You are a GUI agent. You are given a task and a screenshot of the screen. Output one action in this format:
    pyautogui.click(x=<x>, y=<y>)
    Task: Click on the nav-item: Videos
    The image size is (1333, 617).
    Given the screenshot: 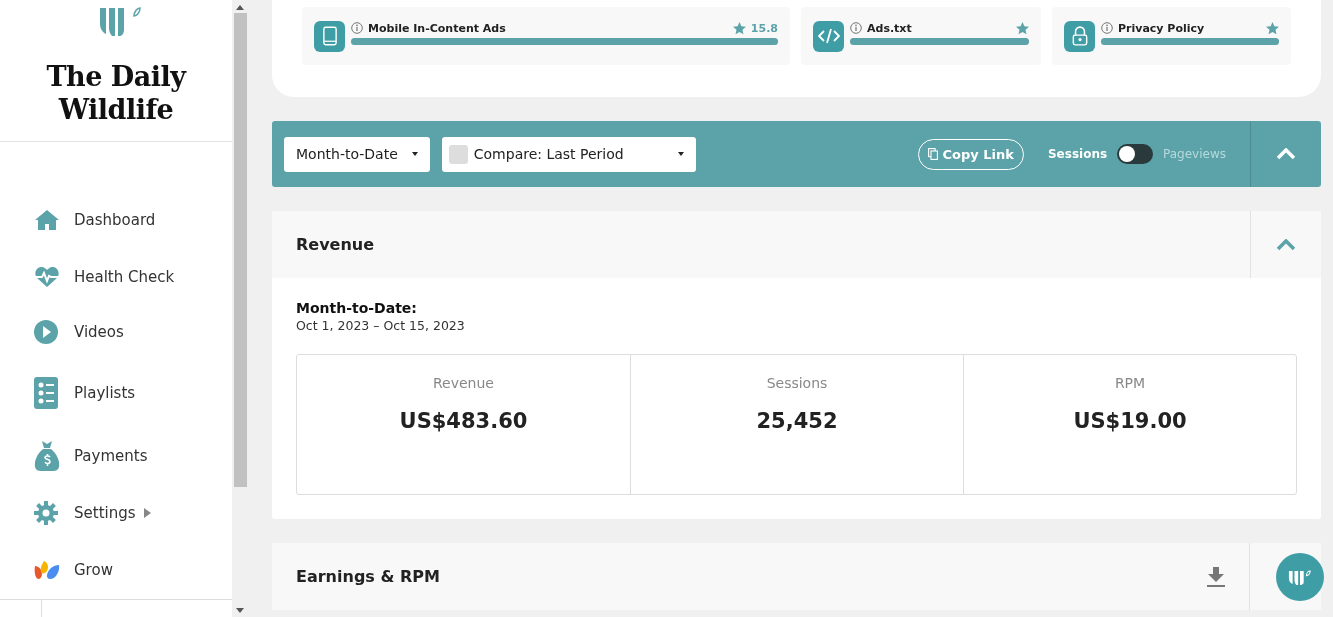 What is the action you would take?
    pyautogui.click(x=116, y=332)
    